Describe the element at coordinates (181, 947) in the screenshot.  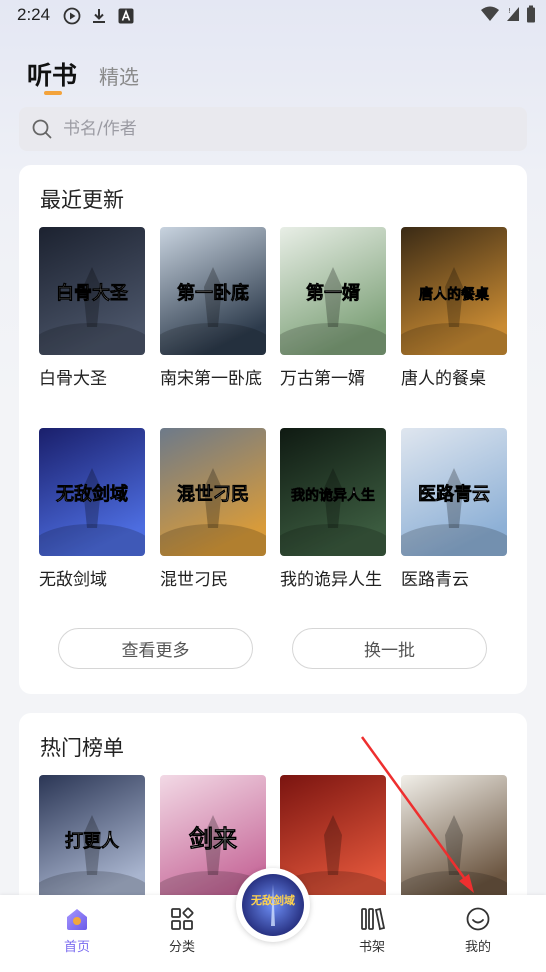
I see `nav-label-category: 分类` at that location.